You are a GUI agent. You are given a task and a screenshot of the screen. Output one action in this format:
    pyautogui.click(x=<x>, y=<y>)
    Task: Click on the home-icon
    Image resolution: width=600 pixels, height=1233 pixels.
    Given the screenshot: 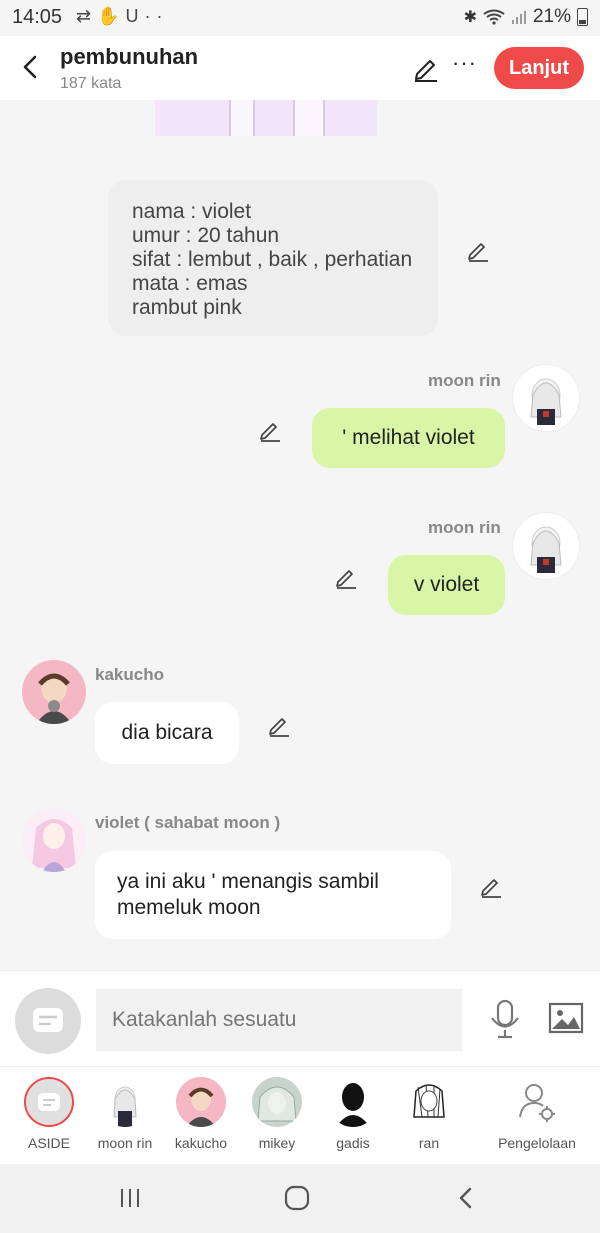 What is the action you would take?
    pyautogui.click(x=297, y=1198)
    